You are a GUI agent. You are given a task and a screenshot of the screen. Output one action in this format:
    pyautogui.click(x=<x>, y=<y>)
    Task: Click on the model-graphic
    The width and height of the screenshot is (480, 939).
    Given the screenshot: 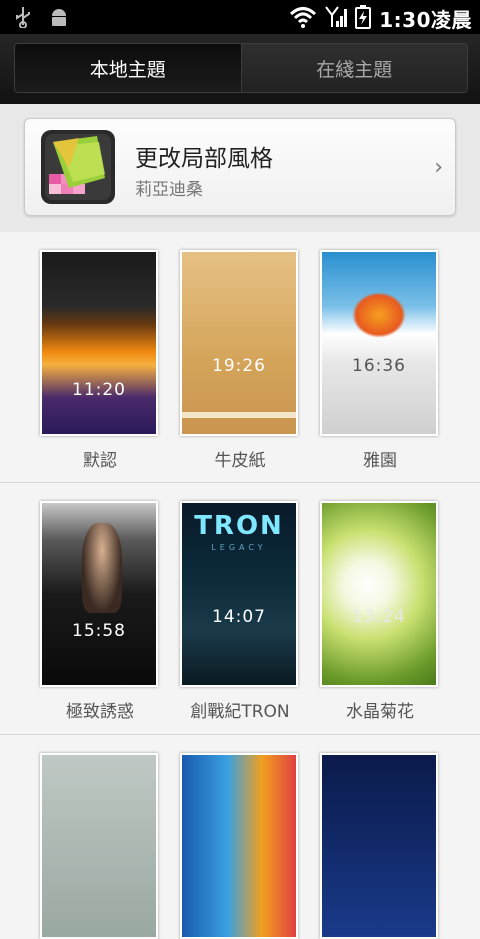 What is the action you would take?
    pyautogui.click(x=102, y=568)
    